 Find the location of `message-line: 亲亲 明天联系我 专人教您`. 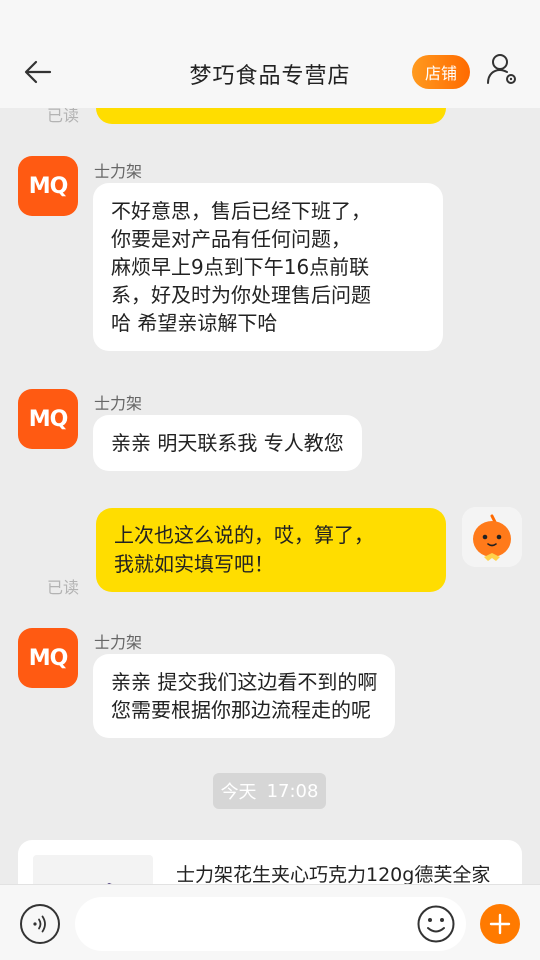

message-line: 亲亲 明天联系我 专人教您 is located at coordinates (227, 443).